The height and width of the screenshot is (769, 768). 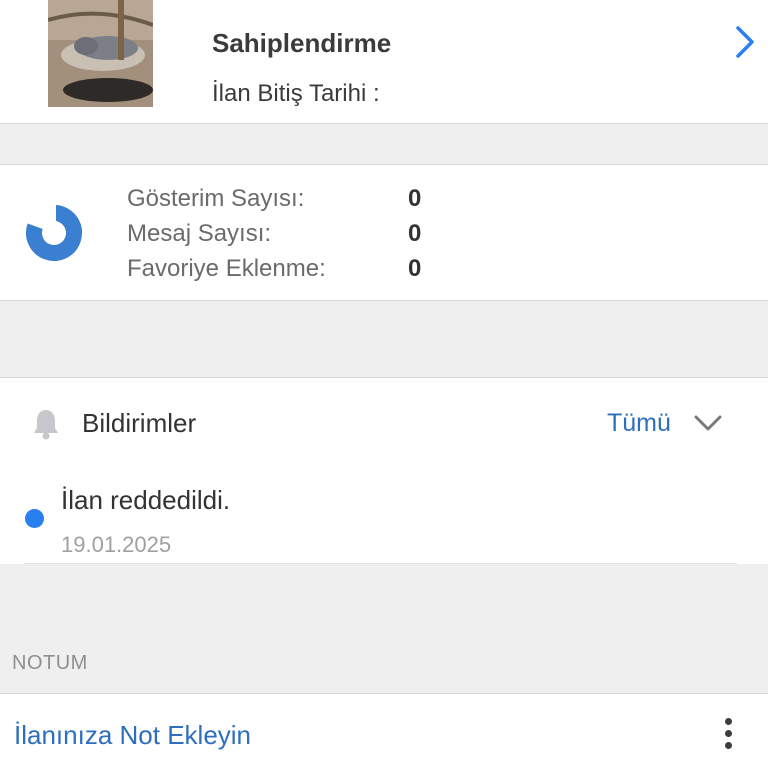 What do you see at coordinates (116, 544) in the screenshot?
I see `notification-date: 19.01.2025` at bounding box center [116, 544].